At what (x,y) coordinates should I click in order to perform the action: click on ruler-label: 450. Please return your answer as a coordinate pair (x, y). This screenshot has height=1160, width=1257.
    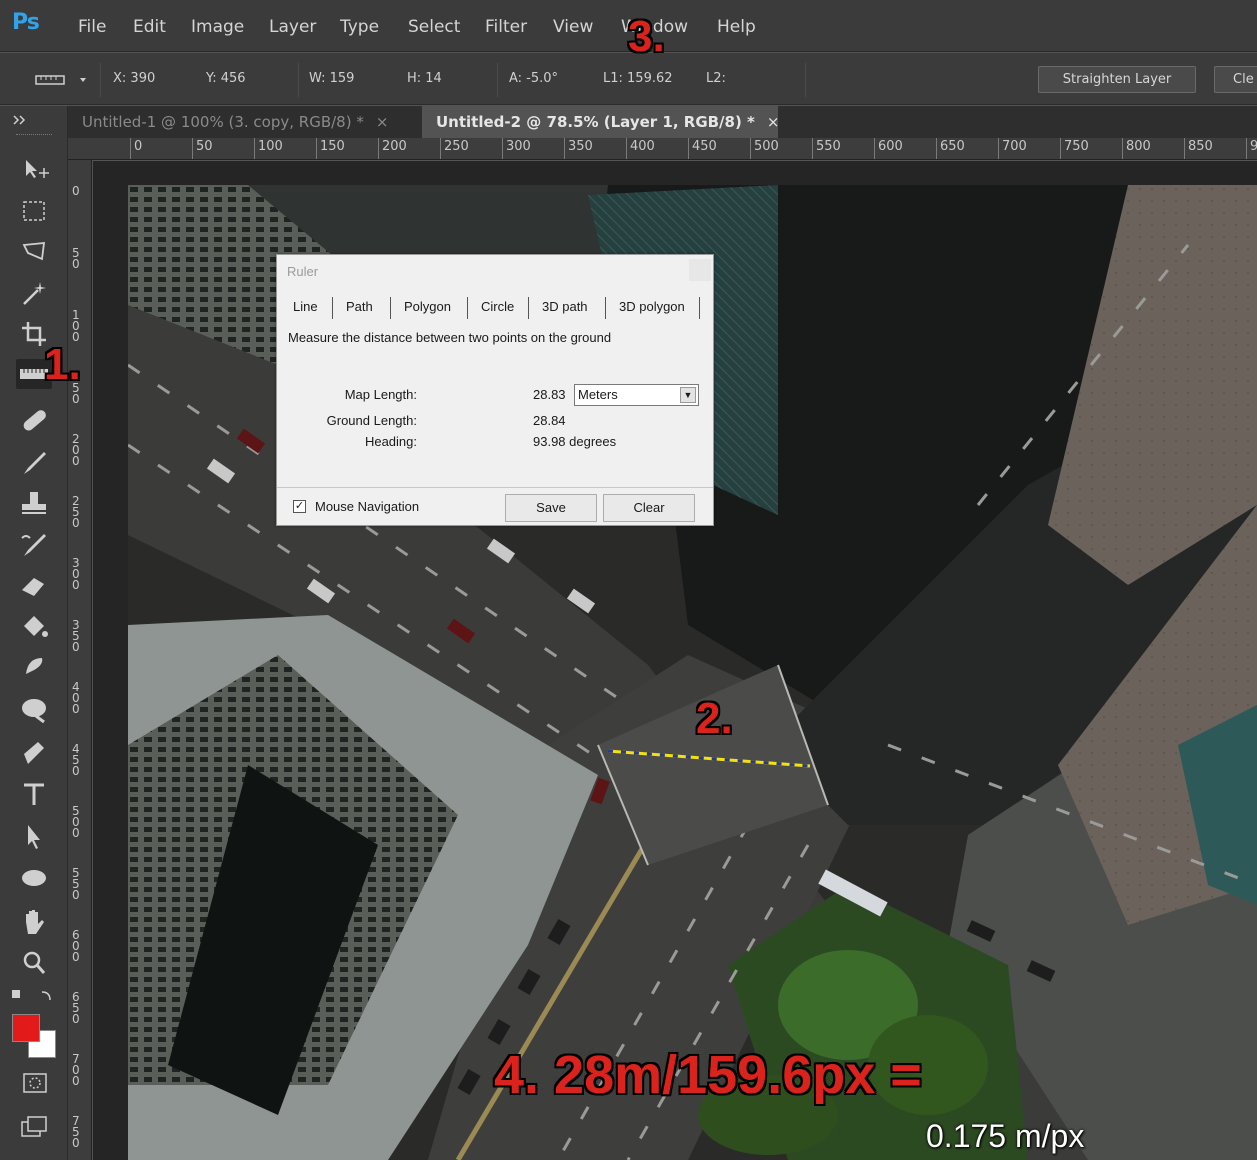
    Looking at the image, I should click on (76, 760).